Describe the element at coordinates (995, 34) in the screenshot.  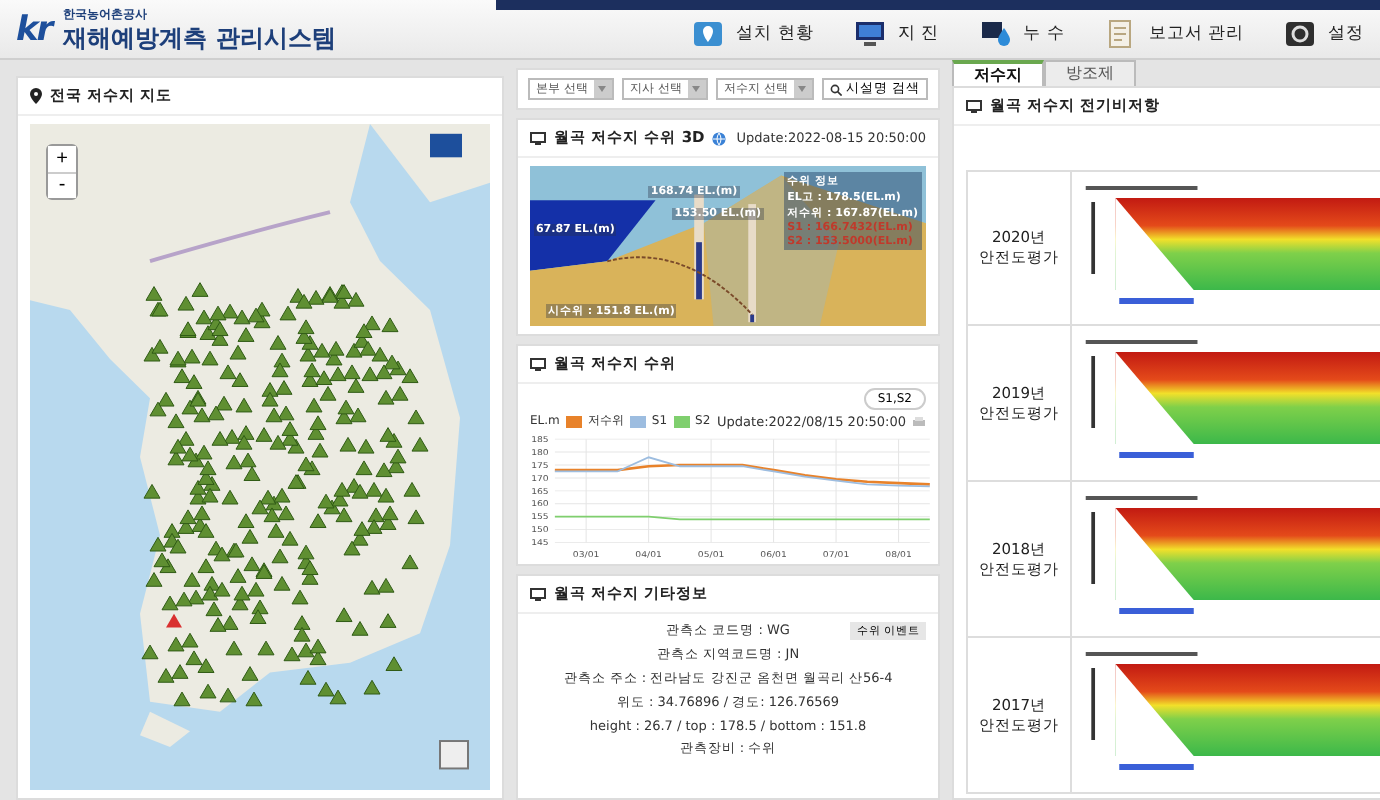
I see `drops-icon` at that location.